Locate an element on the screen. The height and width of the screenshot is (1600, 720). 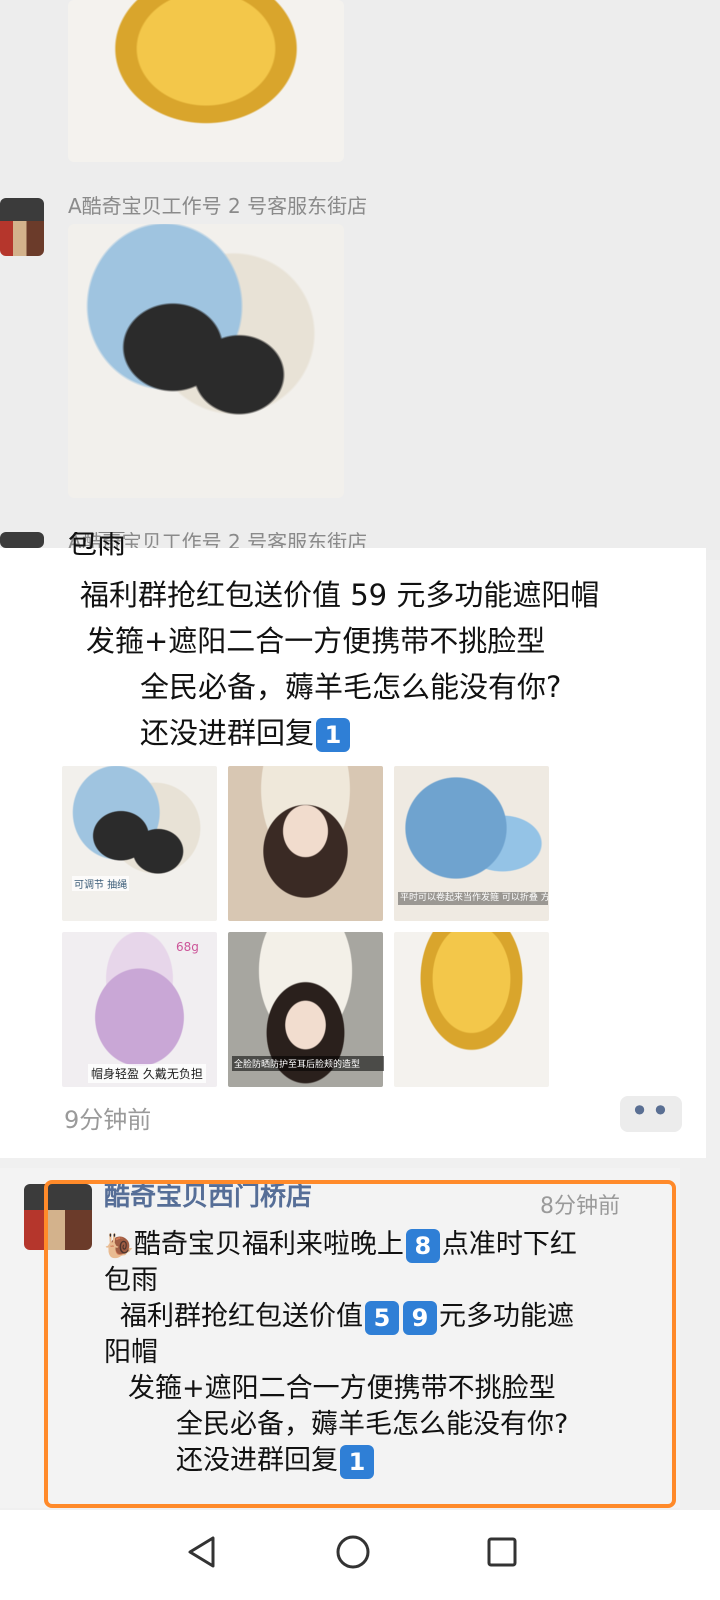
photo-caption: 全脸防晒防护至耳后脸颊的造型 is located at coordinates (308, 1063).